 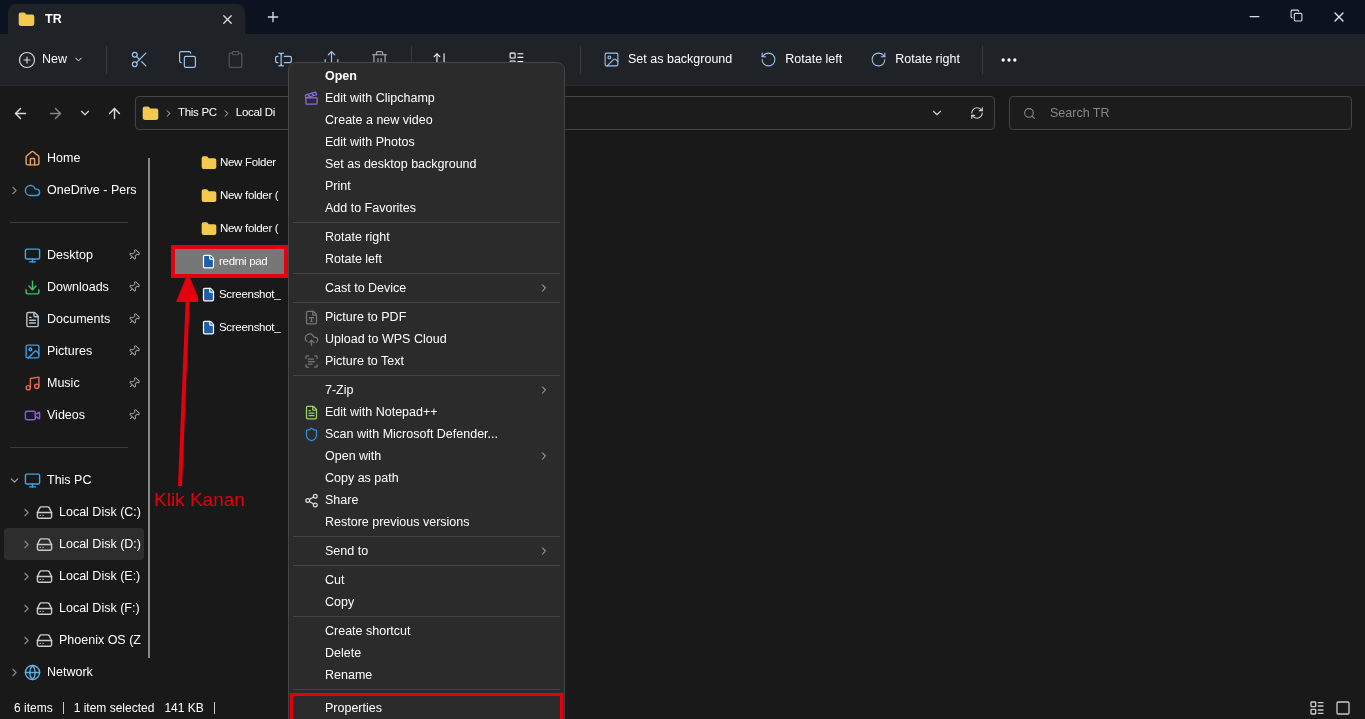 I want to click on menu-item: Open with, so click(x=426, y=456).